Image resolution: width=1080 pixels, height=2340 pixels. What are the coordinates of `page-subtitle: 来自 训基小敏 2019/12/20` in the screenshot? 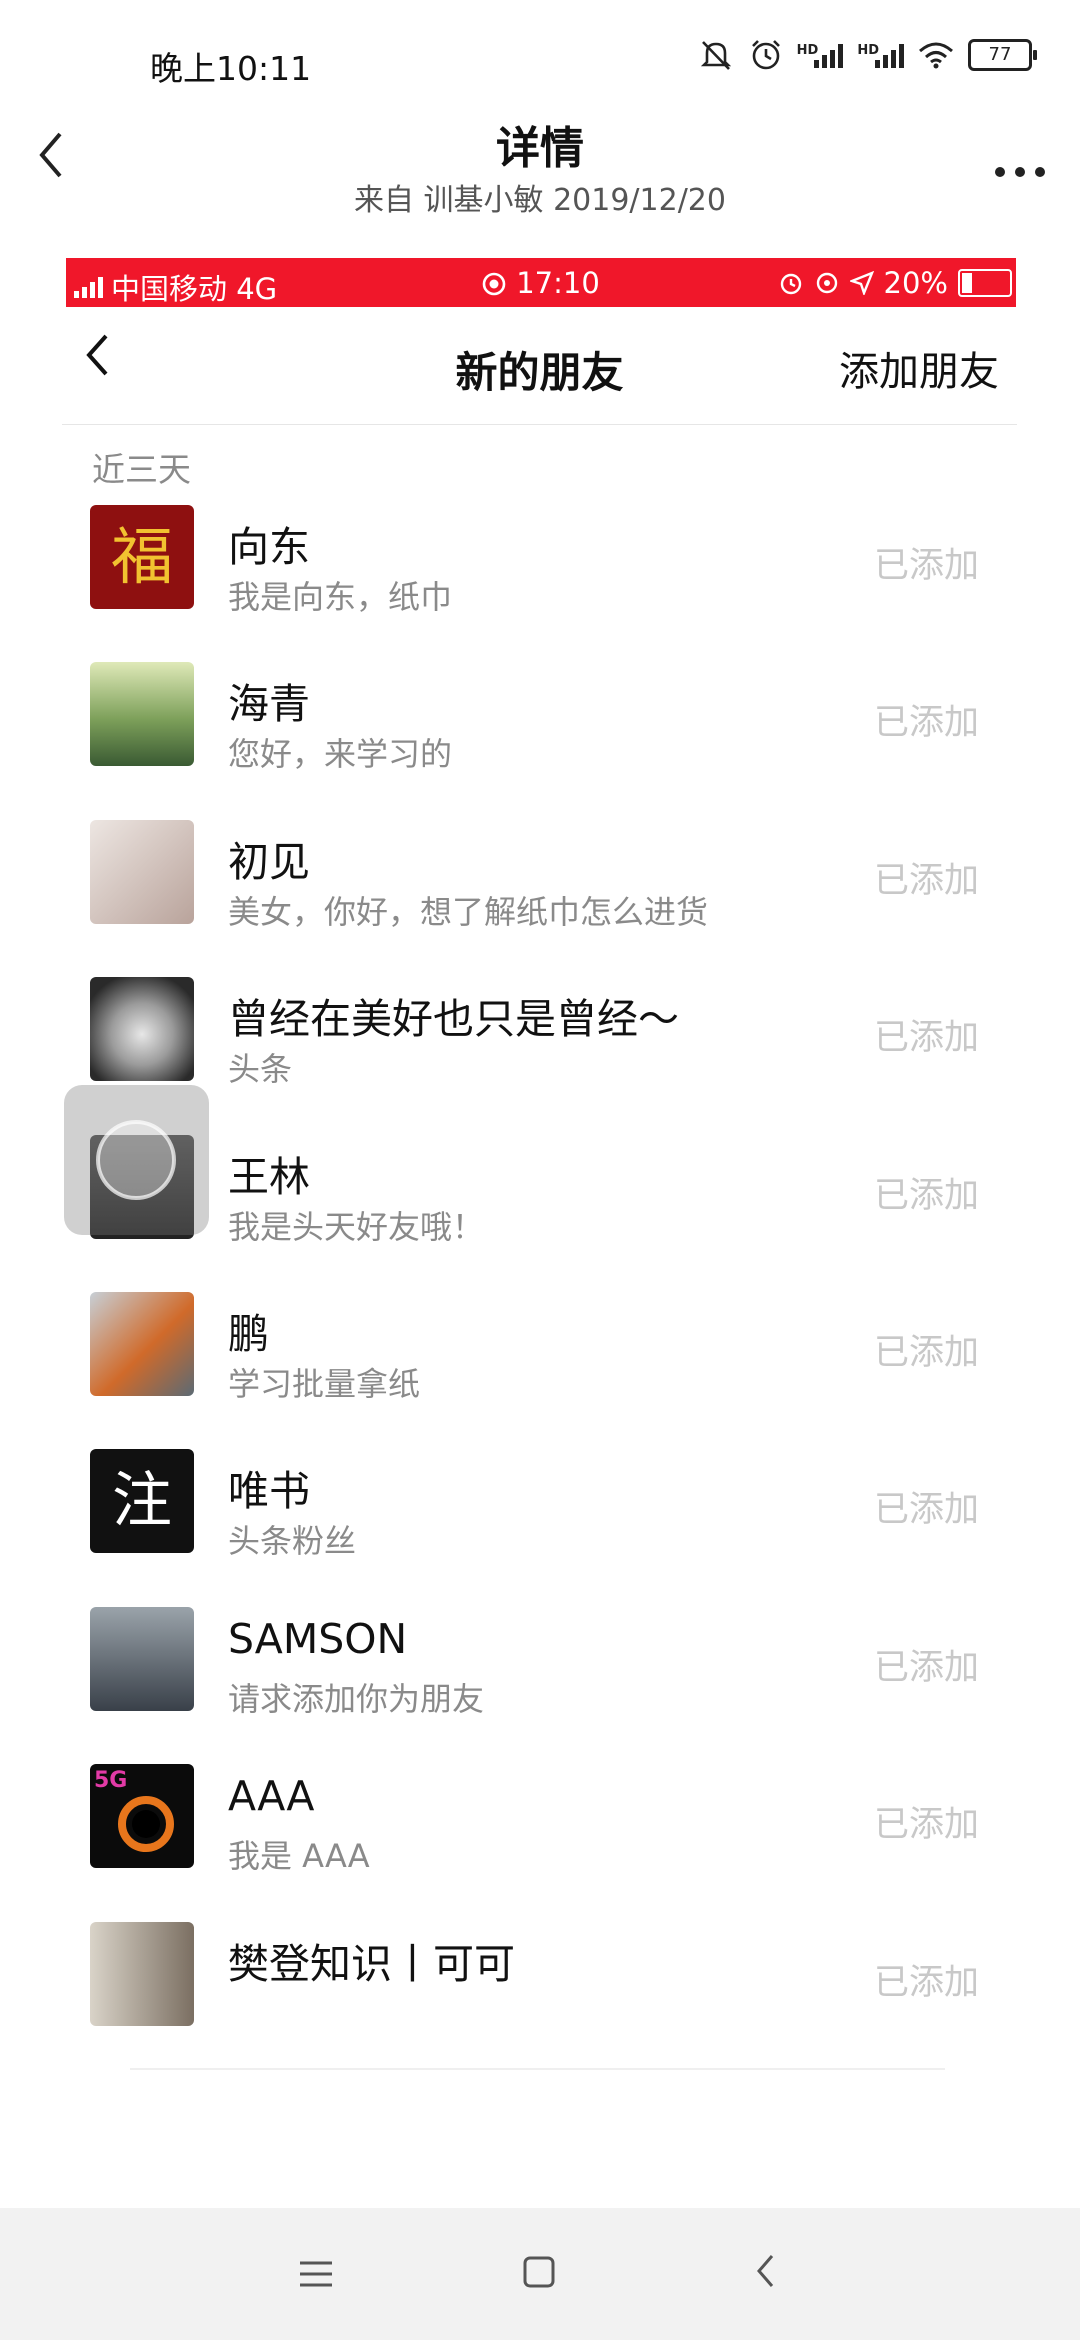 It's located at (540, 200).